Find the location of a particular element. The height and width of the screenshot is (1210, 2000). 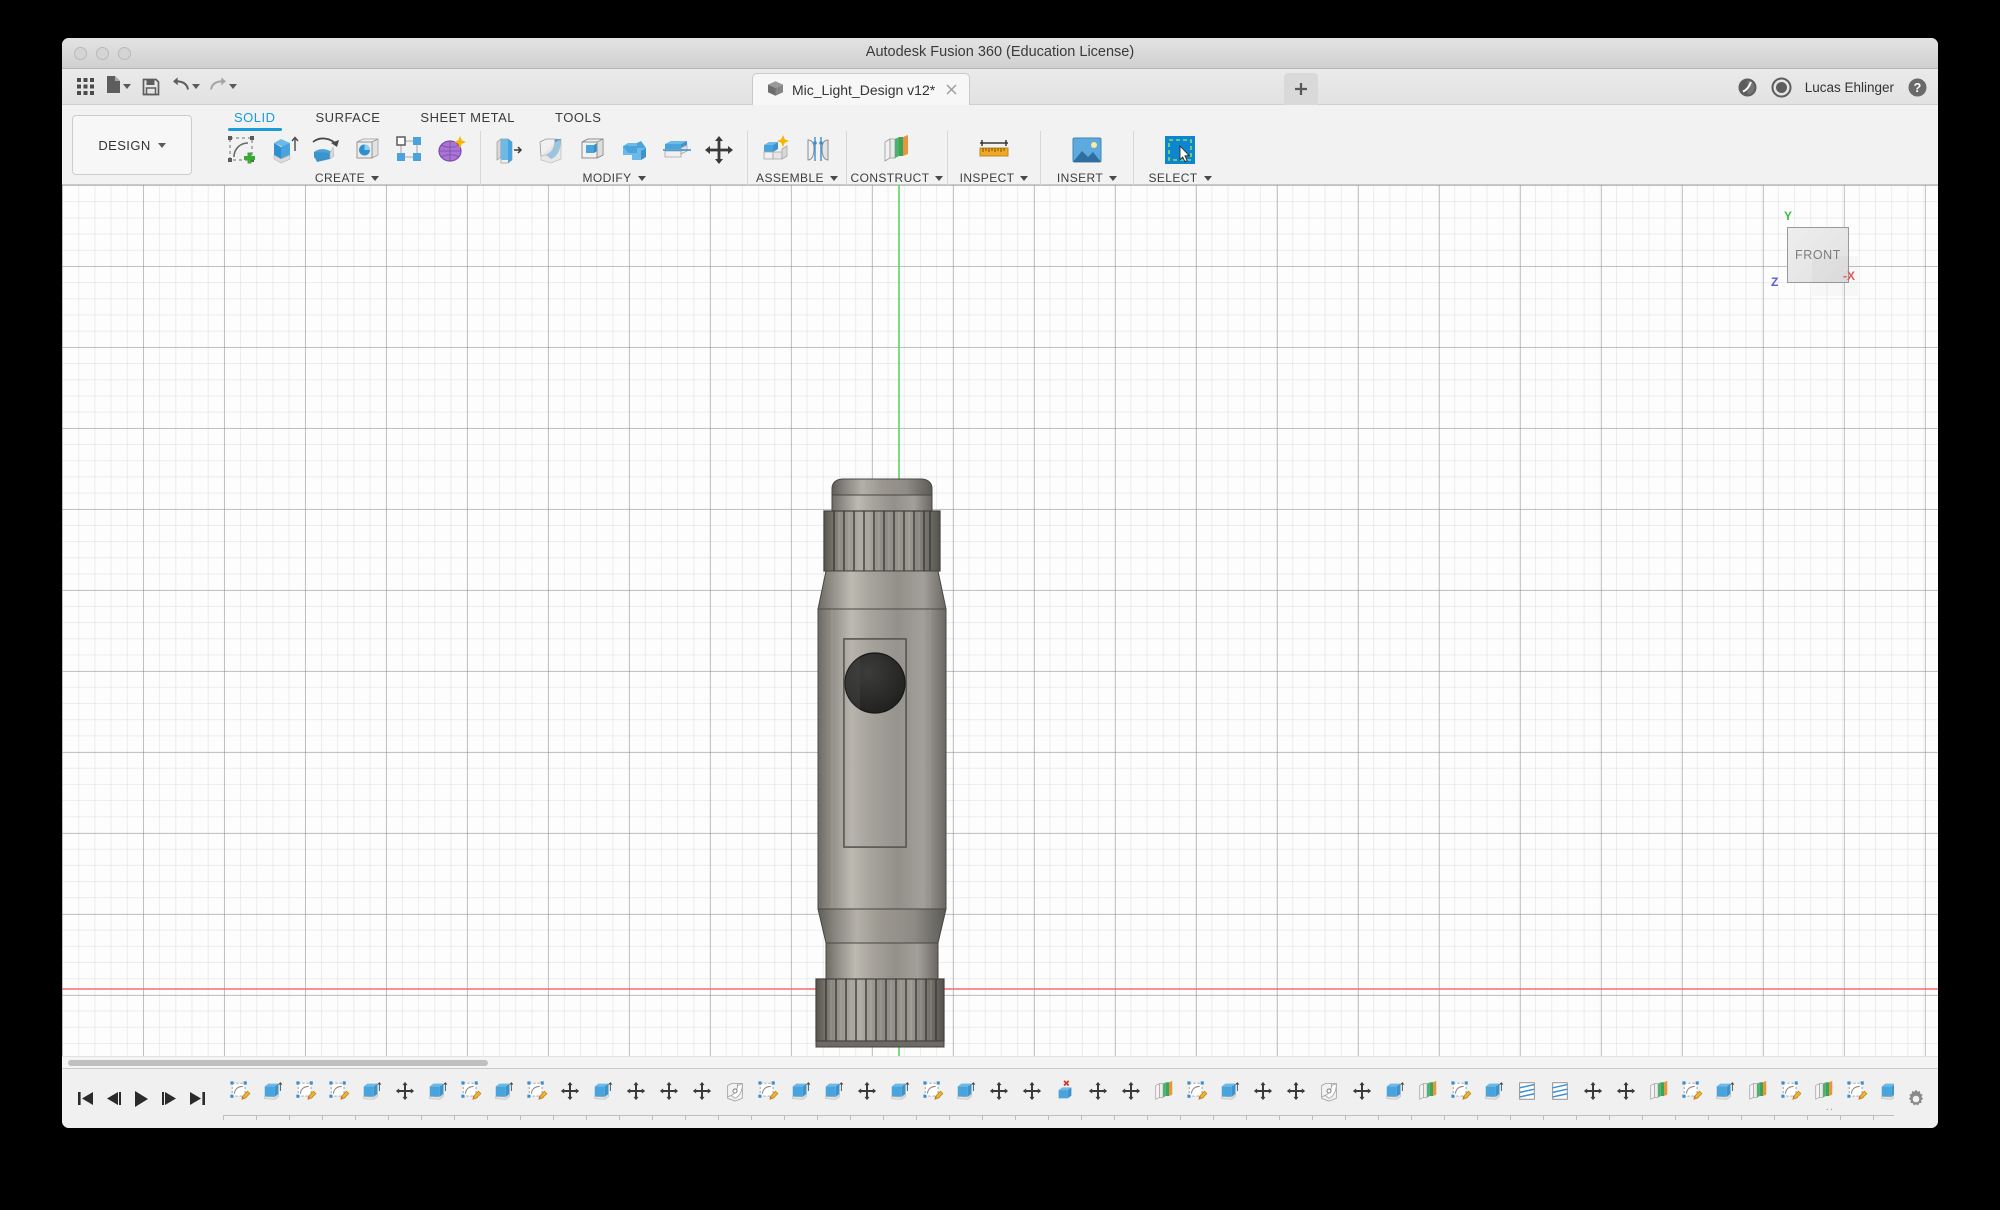

go-to-end-button is located at coordinates (197, 1099).